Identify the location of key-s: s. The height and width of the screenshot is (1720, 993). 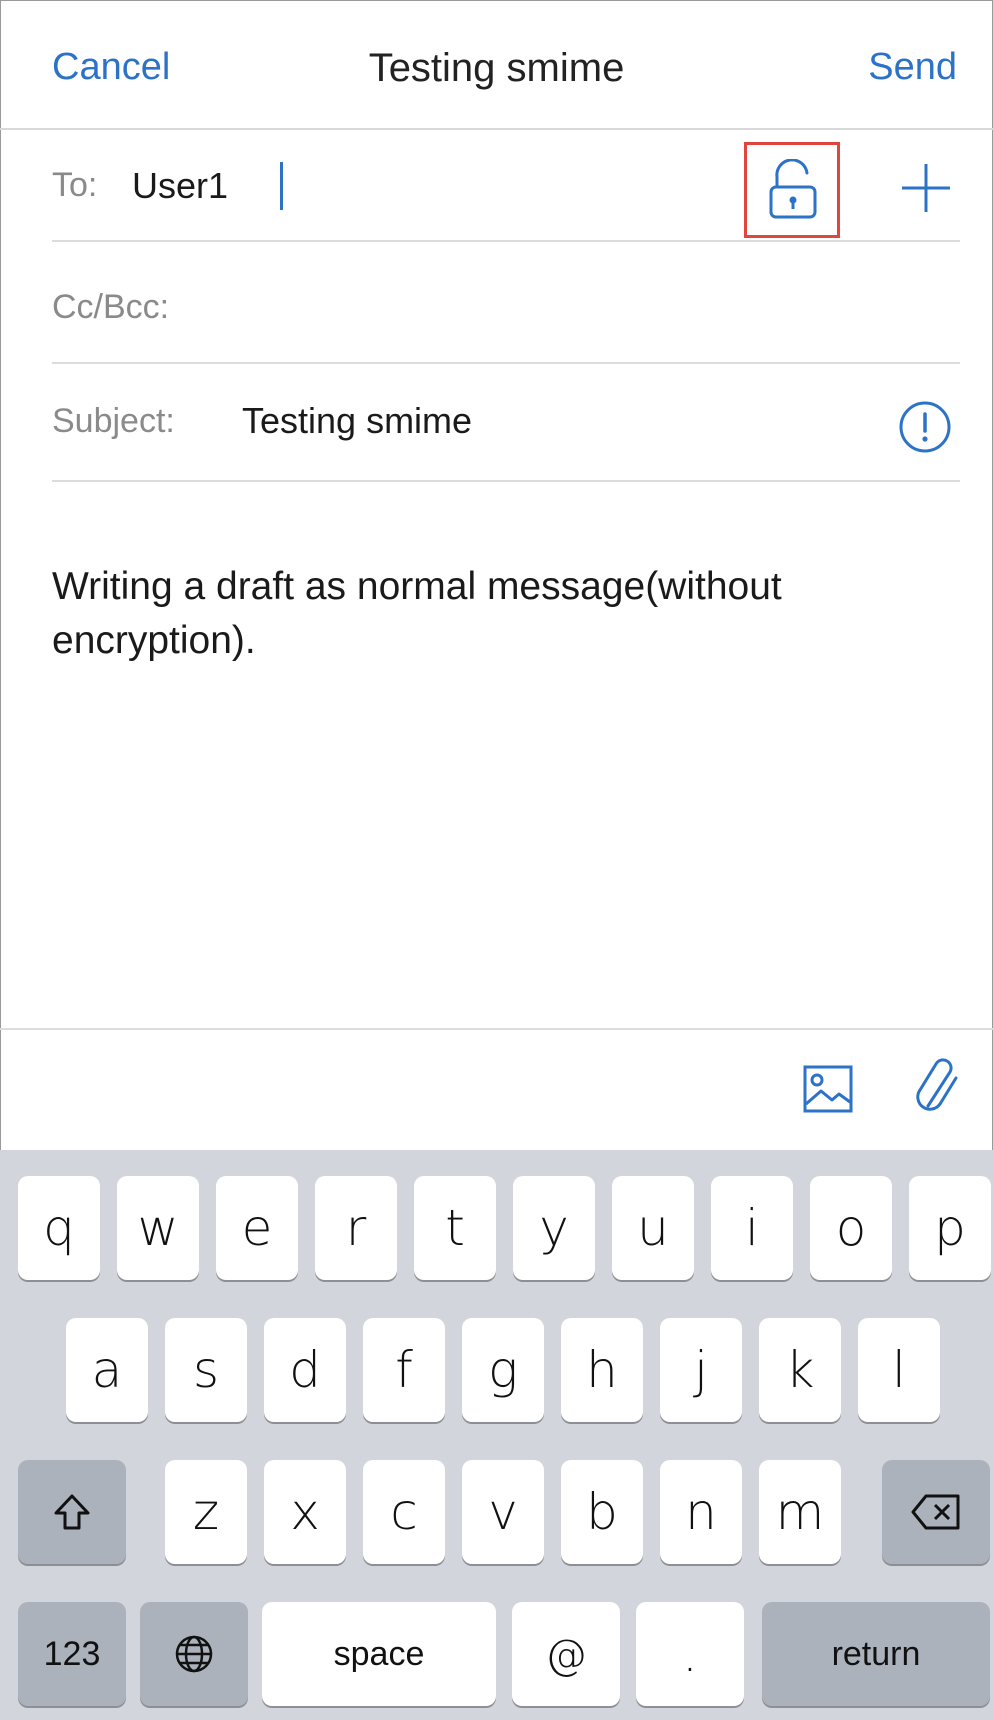
(206, 1370).